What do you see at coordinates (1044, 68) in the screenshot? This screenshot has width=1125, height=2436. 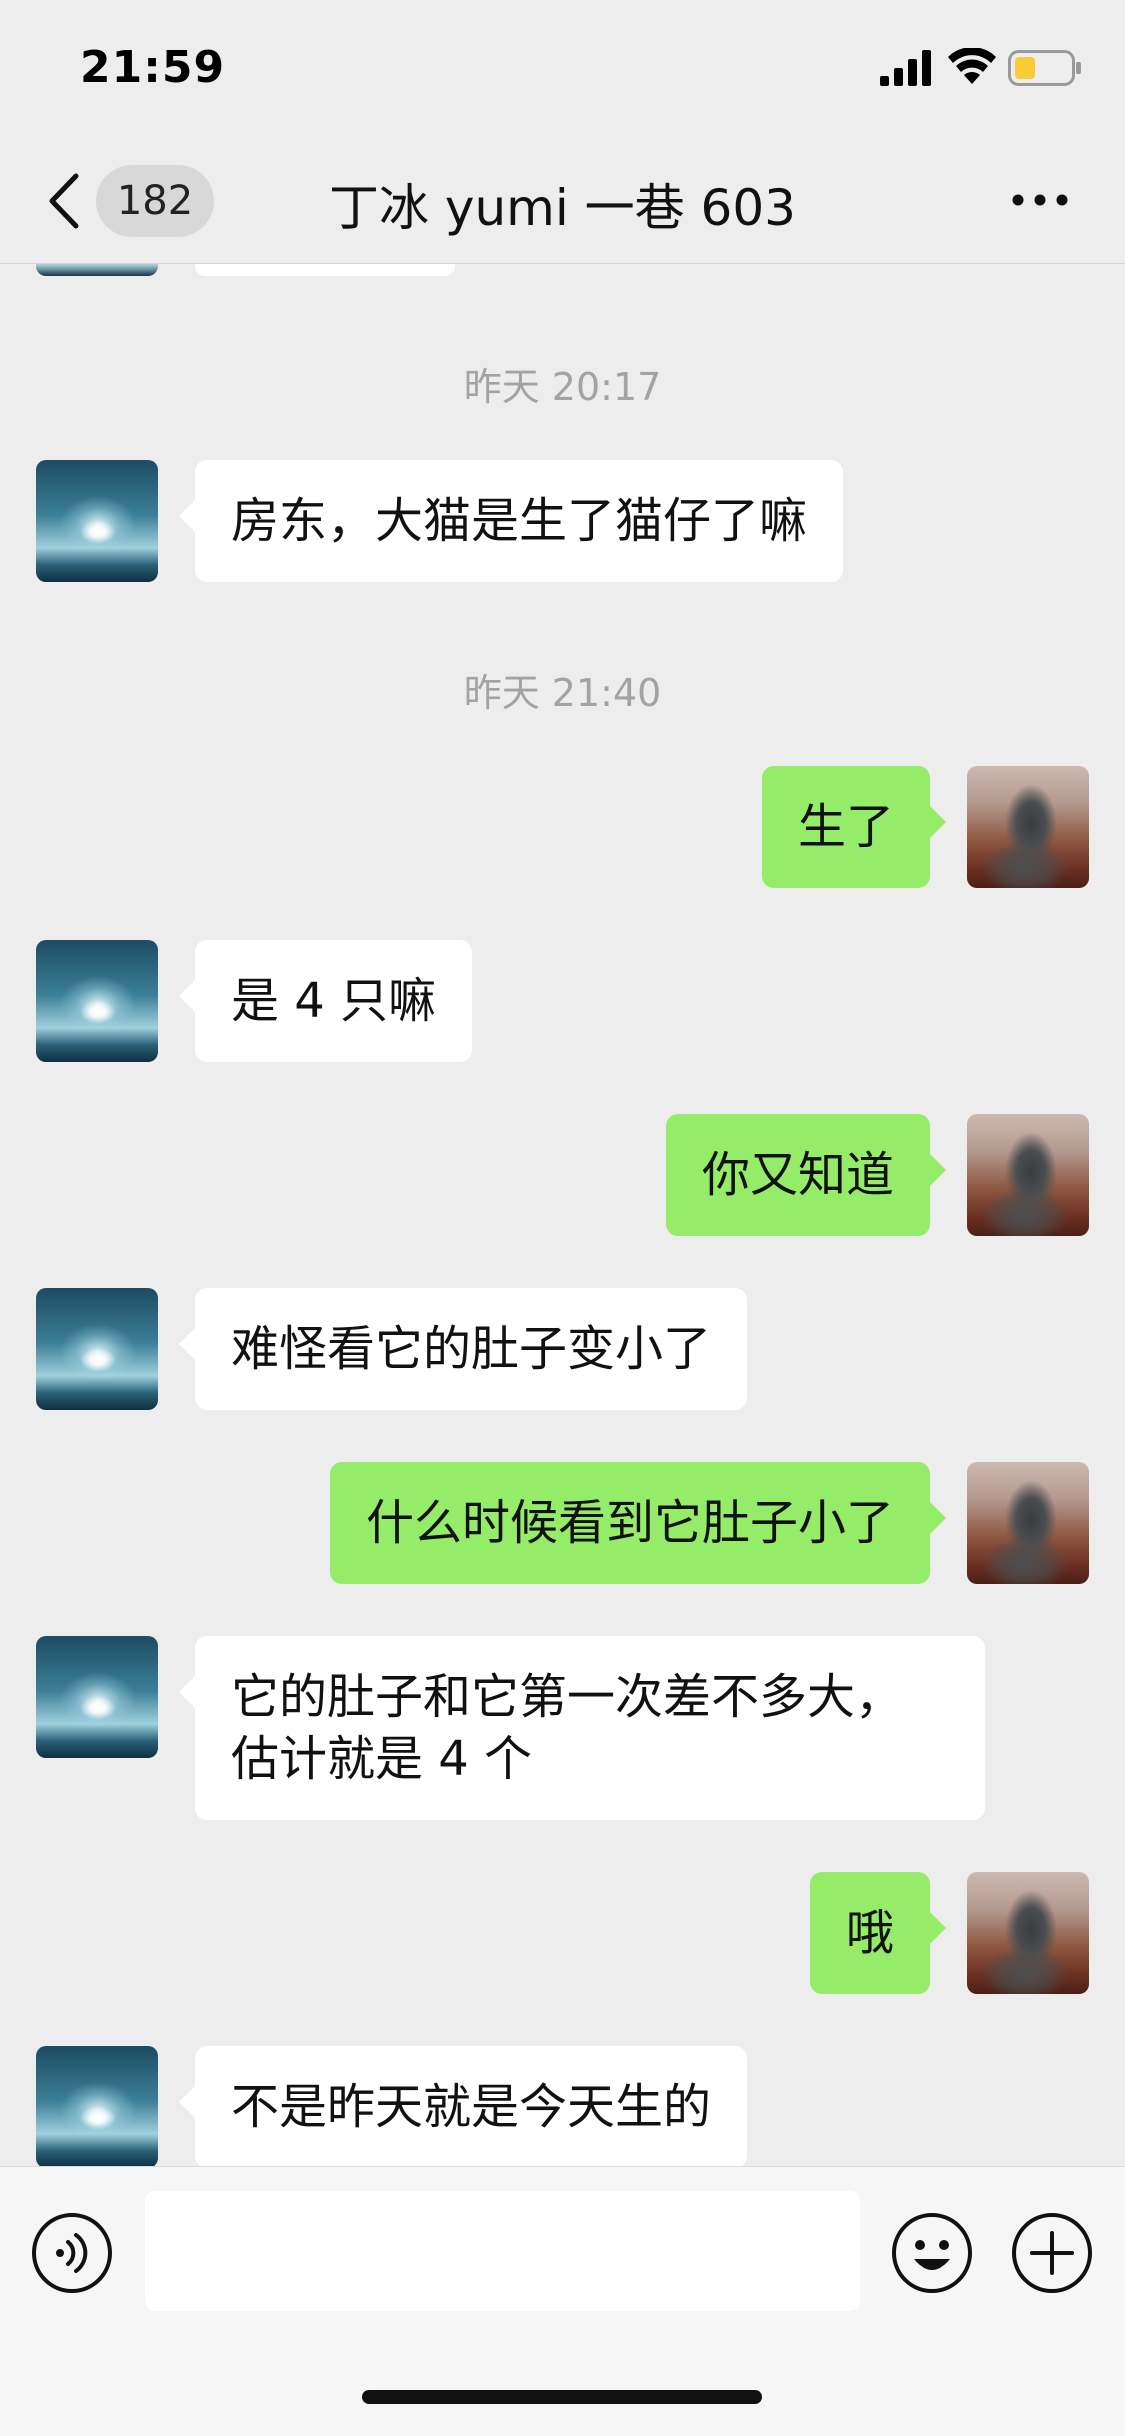 I see `battery-icon` at bounding box center [1044, 68].